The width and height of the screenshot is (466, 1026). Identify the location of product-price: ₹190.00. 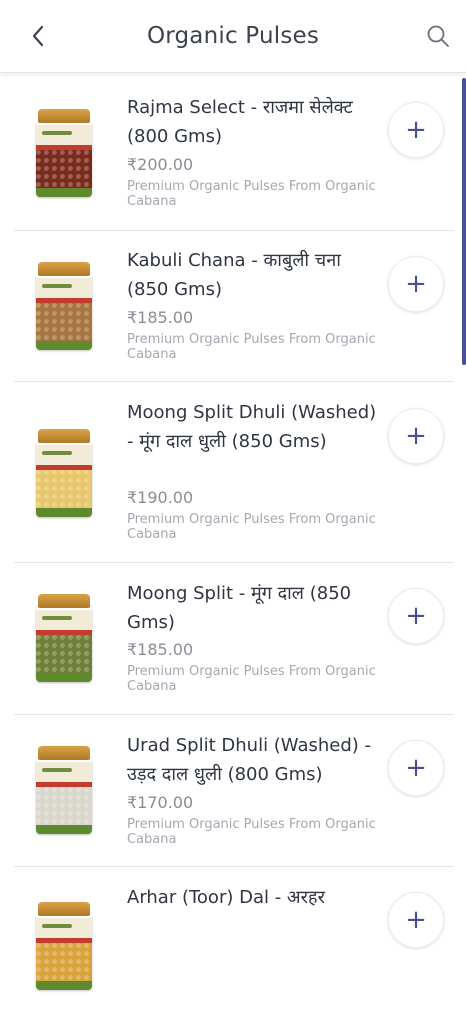
(160, 497).